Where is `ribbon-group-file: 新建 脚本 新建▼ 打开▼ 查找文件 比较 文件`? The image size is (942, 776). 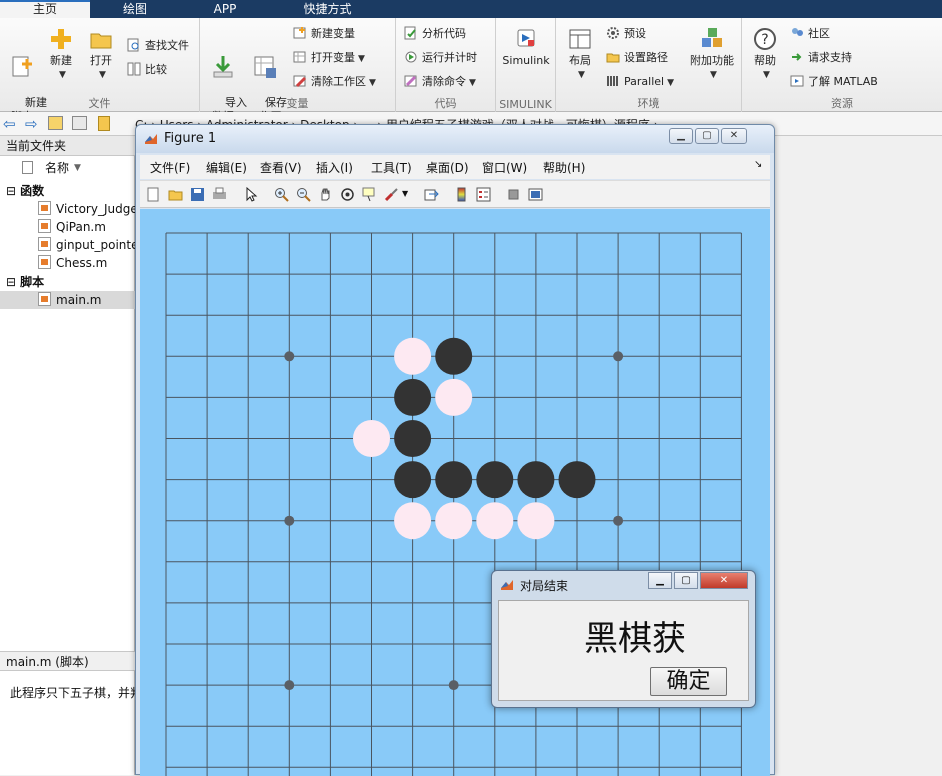
ribbon-group-file: 新建 脚本 新建▼ 打开▼ 查找文件 比较 文件 is located at coordinates (100, 70).